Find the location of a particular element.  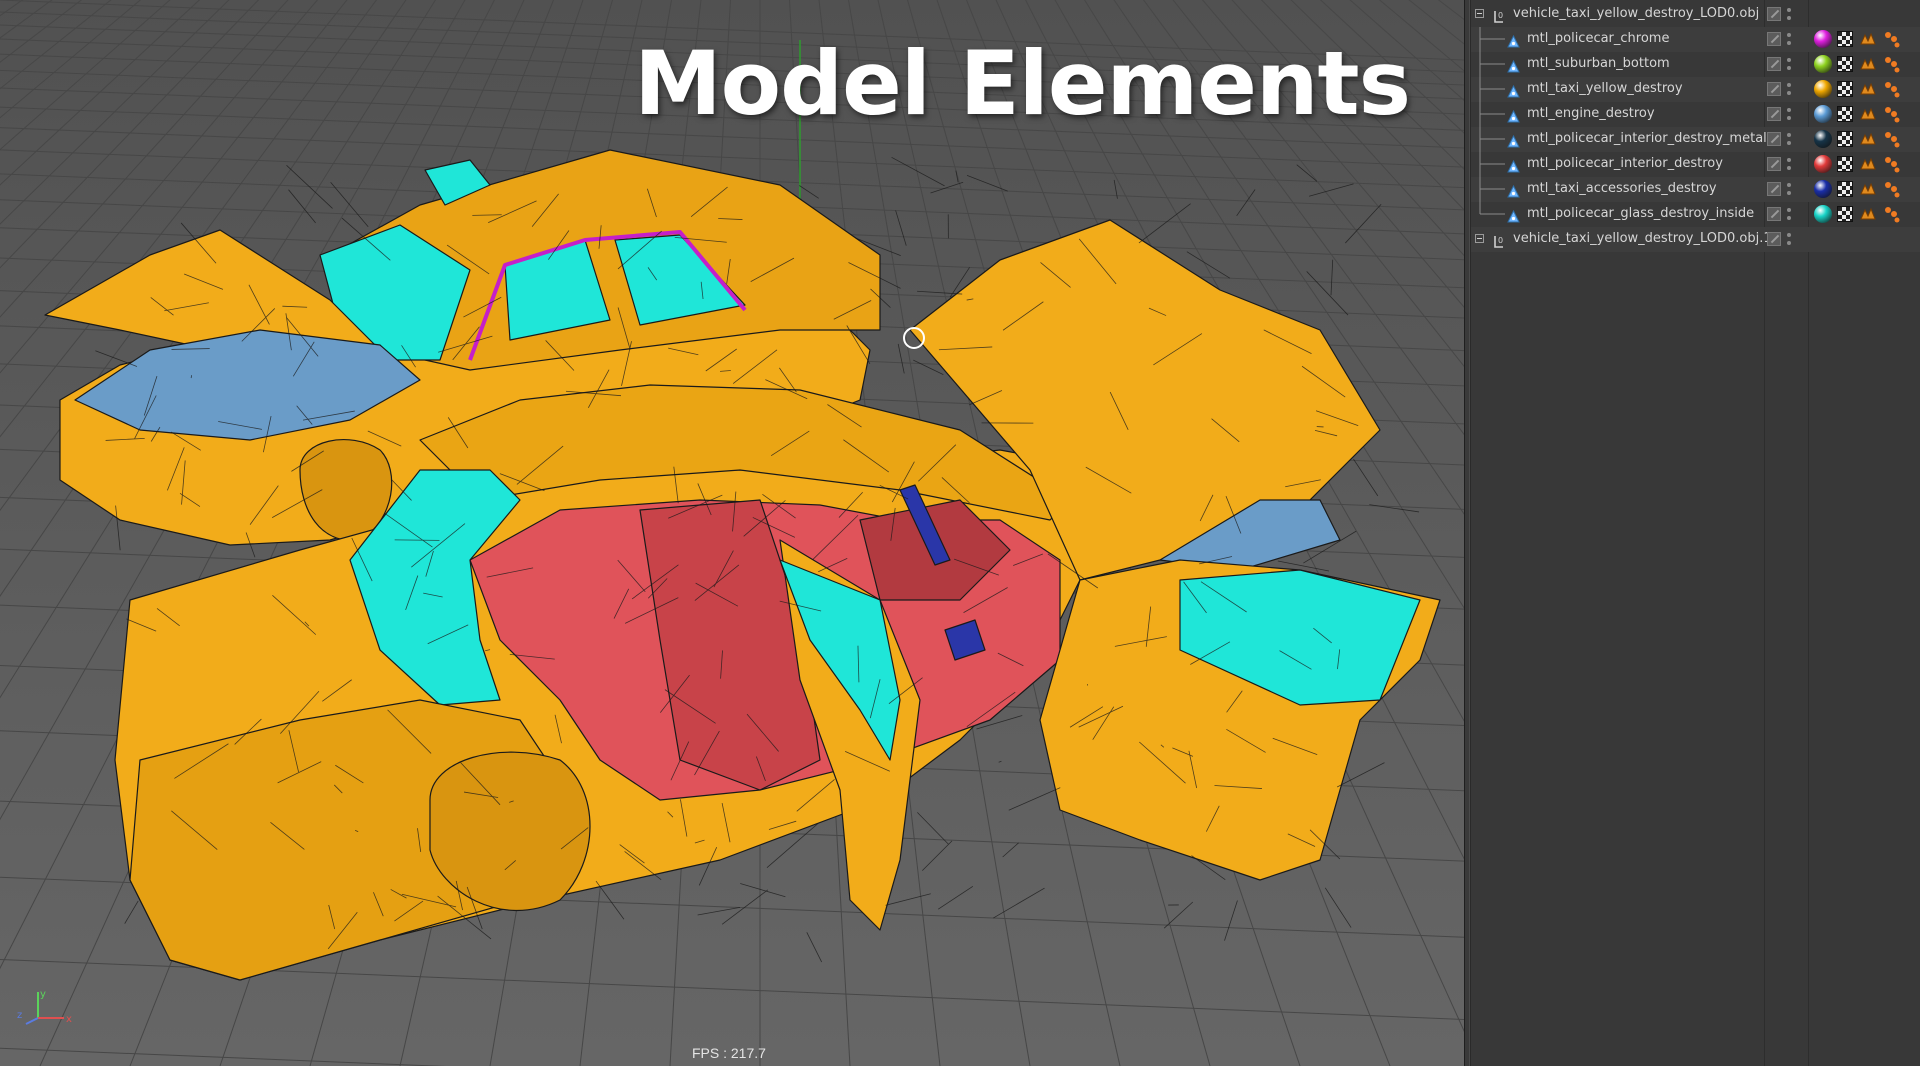

material-label: mtl_suburban_bottom is located at coordinates (1598, 63).